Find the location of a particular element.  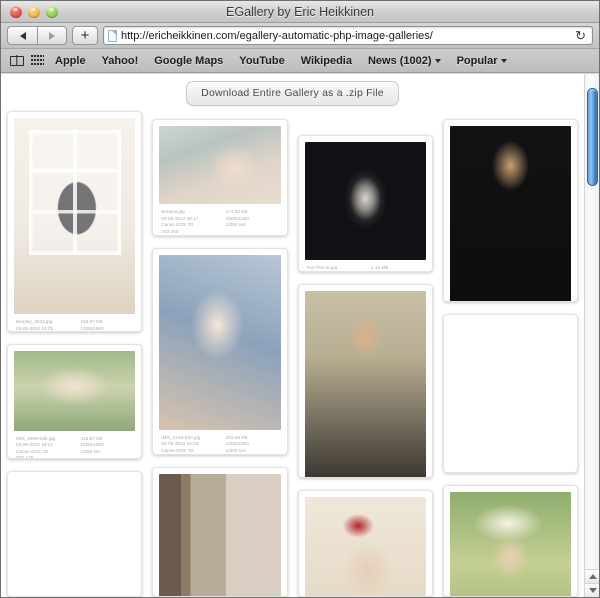

traffic-lights is located at coordinates (29, 11).